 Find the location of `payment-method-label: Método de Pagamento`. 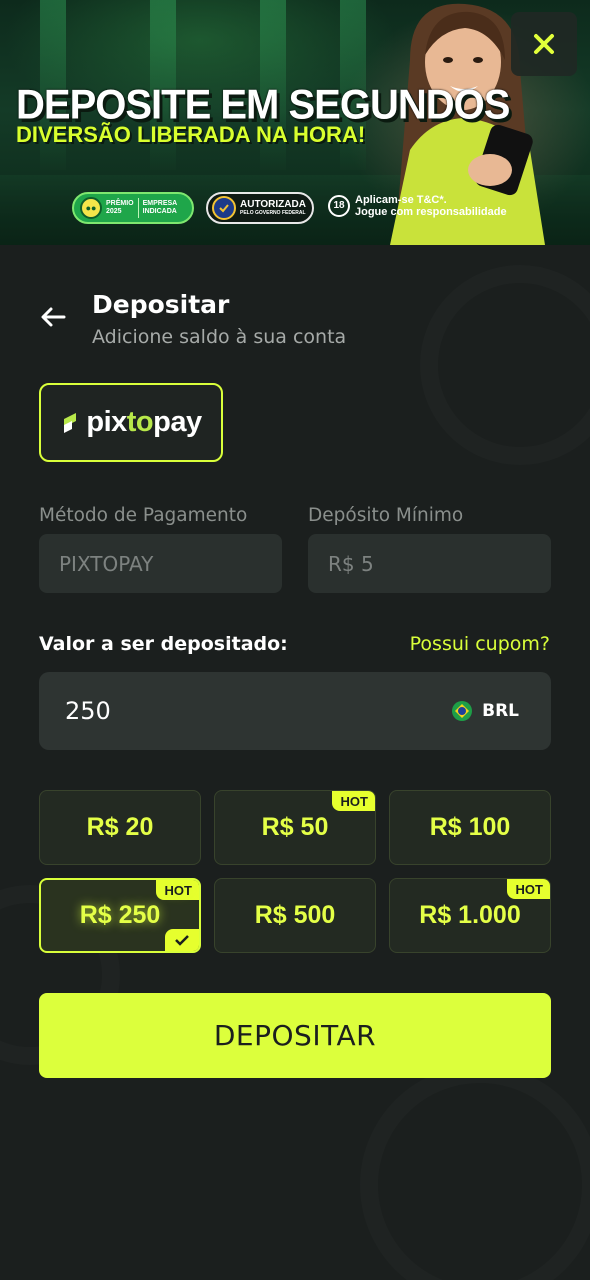

payment-method-label: Método de Pagamento is located at coordinates (143, 515).